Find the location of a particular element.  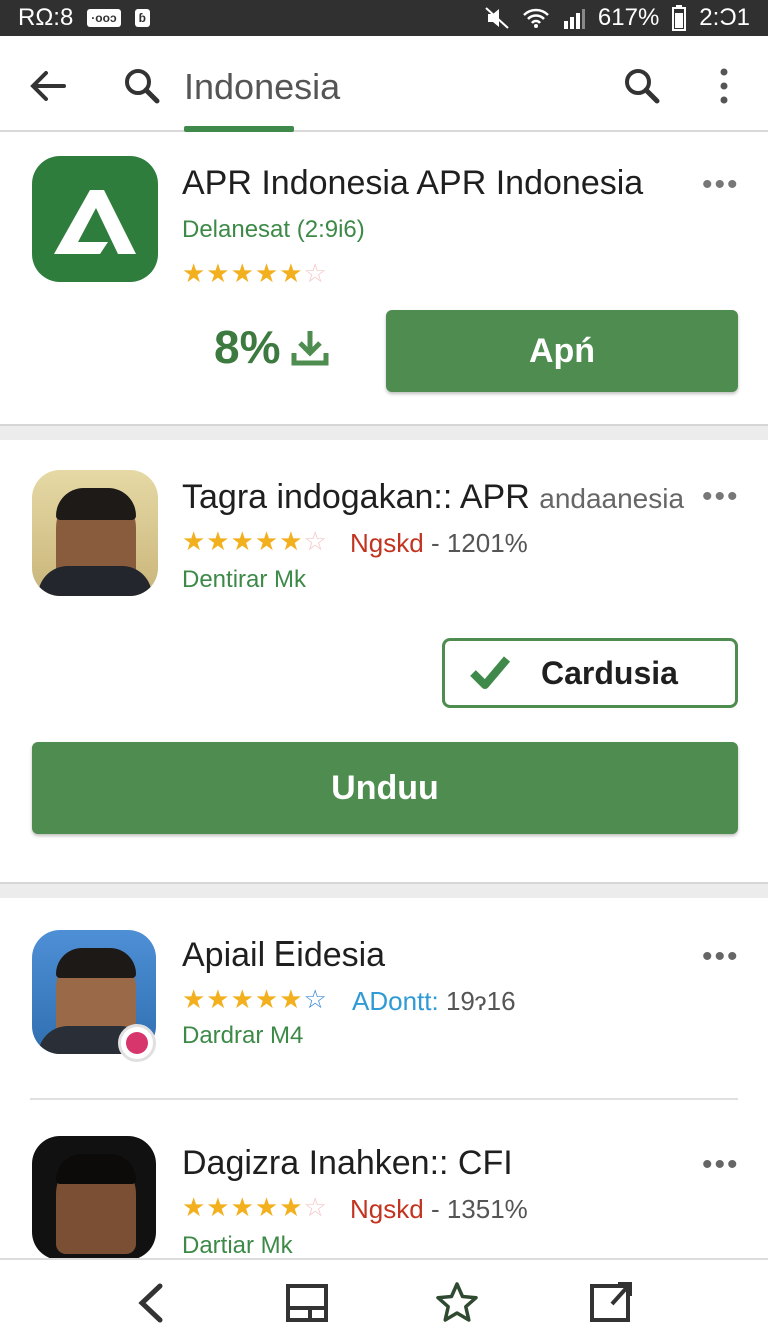

overflow-menu-icon is located at coordinates (724, 86).